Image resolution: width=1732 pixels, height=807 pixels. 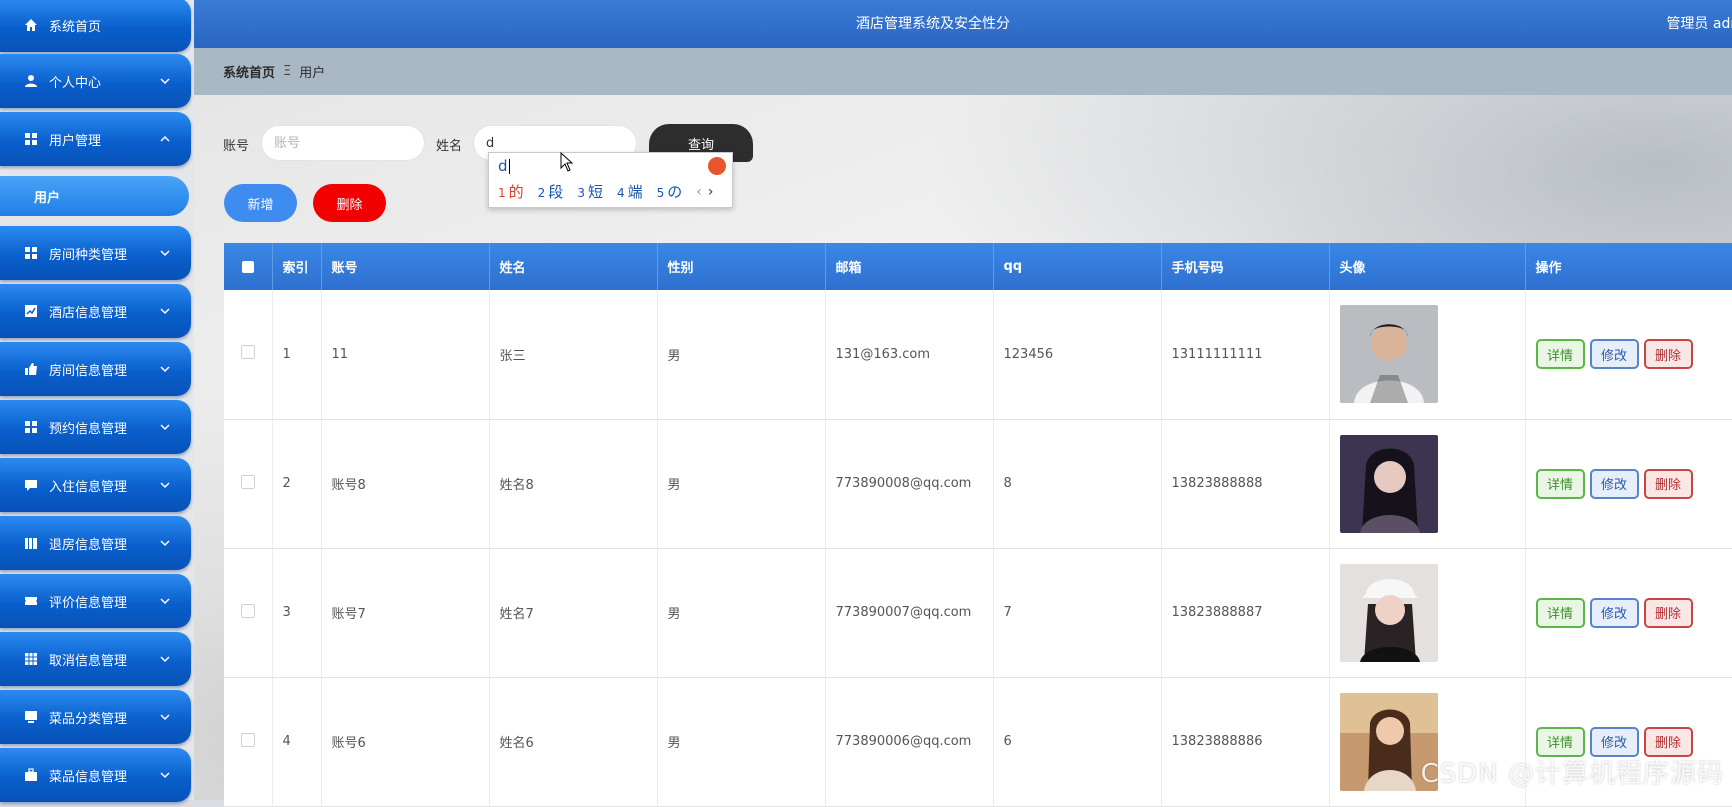 I want to click on sidebar-item-user-mgmt: 用户管理, so click(x=95, y=139).